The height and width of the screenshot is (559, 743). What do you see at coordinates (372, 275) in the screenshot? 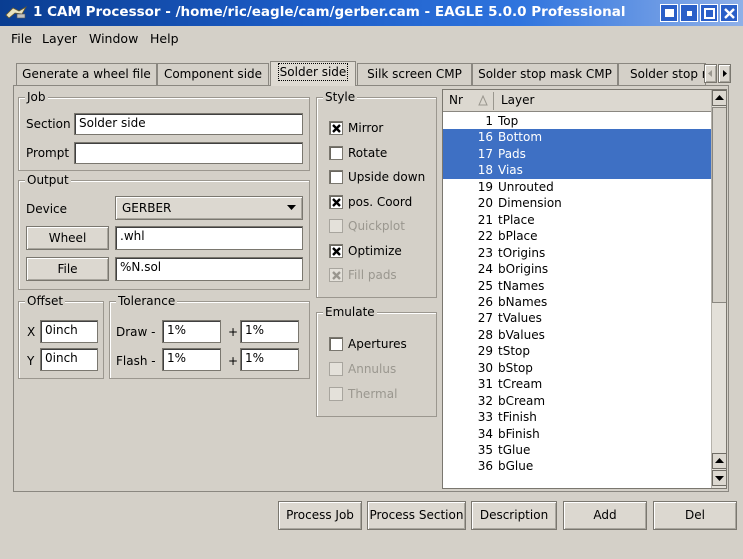
I see `style-option-label: Fill pads` at bounding box center [372, 275].